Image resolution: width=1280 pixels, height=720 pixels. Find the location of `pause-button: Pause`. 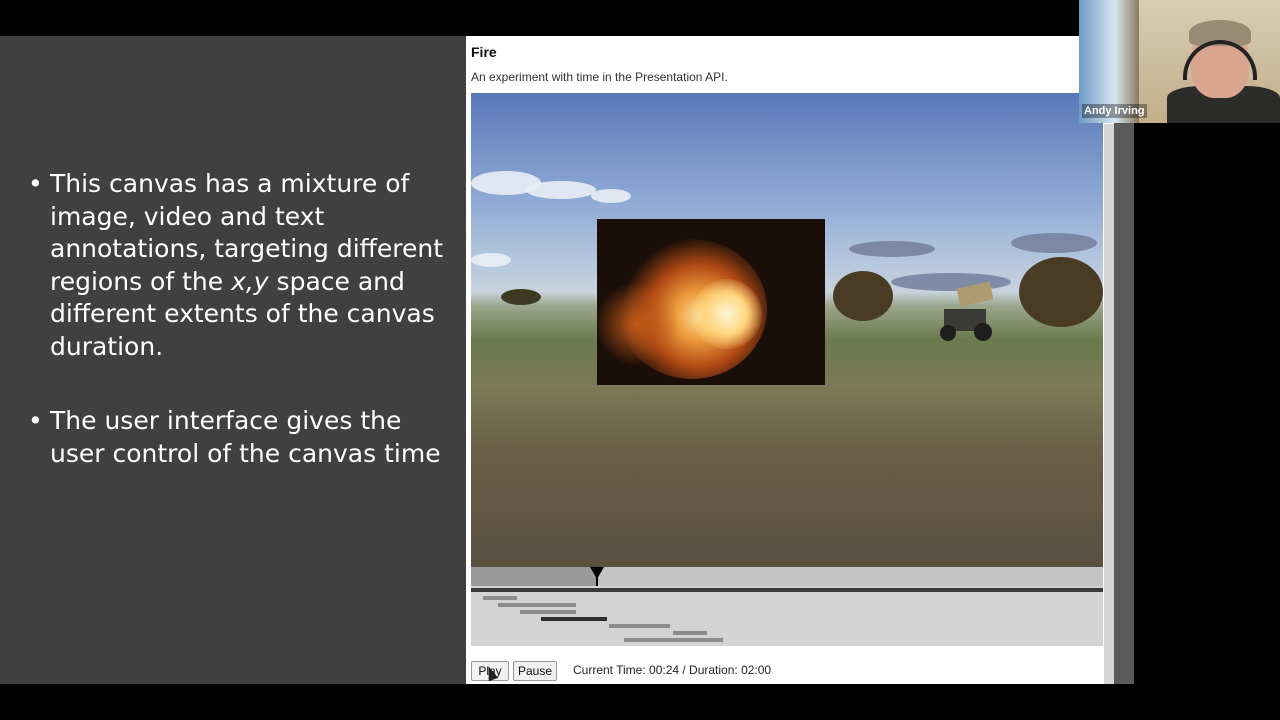

pause-button: Pause is located at coordinates (535, 671).